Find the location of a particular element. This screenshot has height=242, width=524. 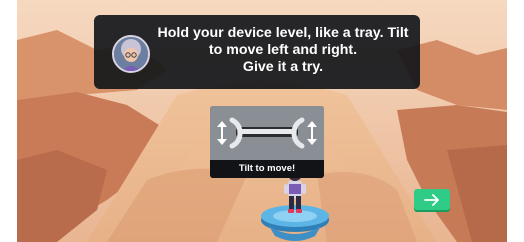

tilt-illustration is located at coordinates (267, 133).